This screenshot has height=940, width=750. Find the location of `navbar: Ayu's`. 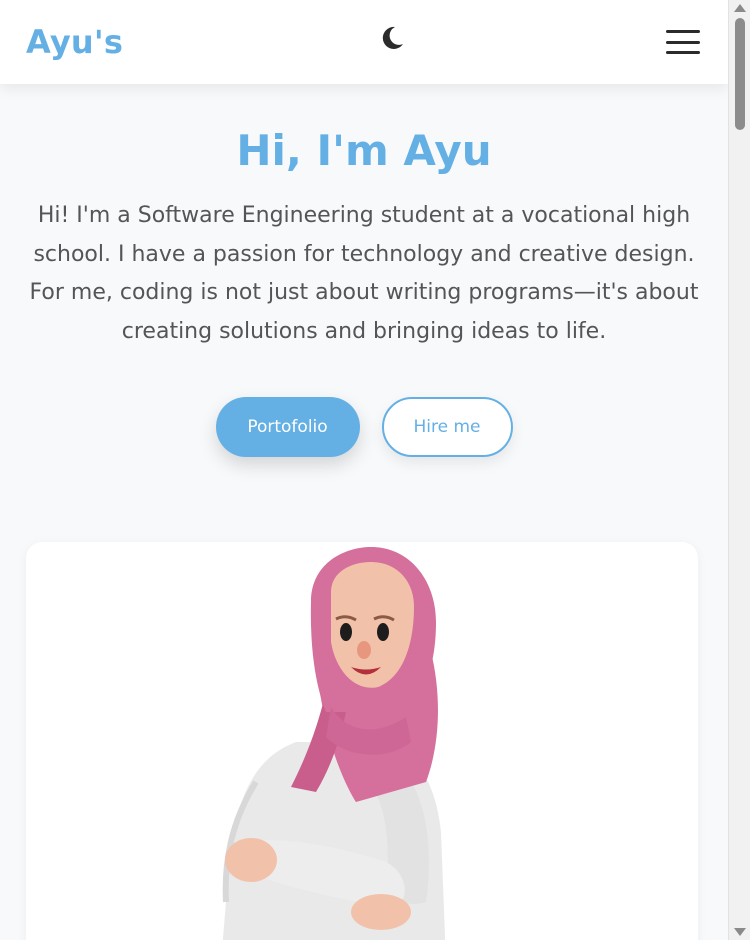

navbar: Ayu's is located at coordinates (364, 42).